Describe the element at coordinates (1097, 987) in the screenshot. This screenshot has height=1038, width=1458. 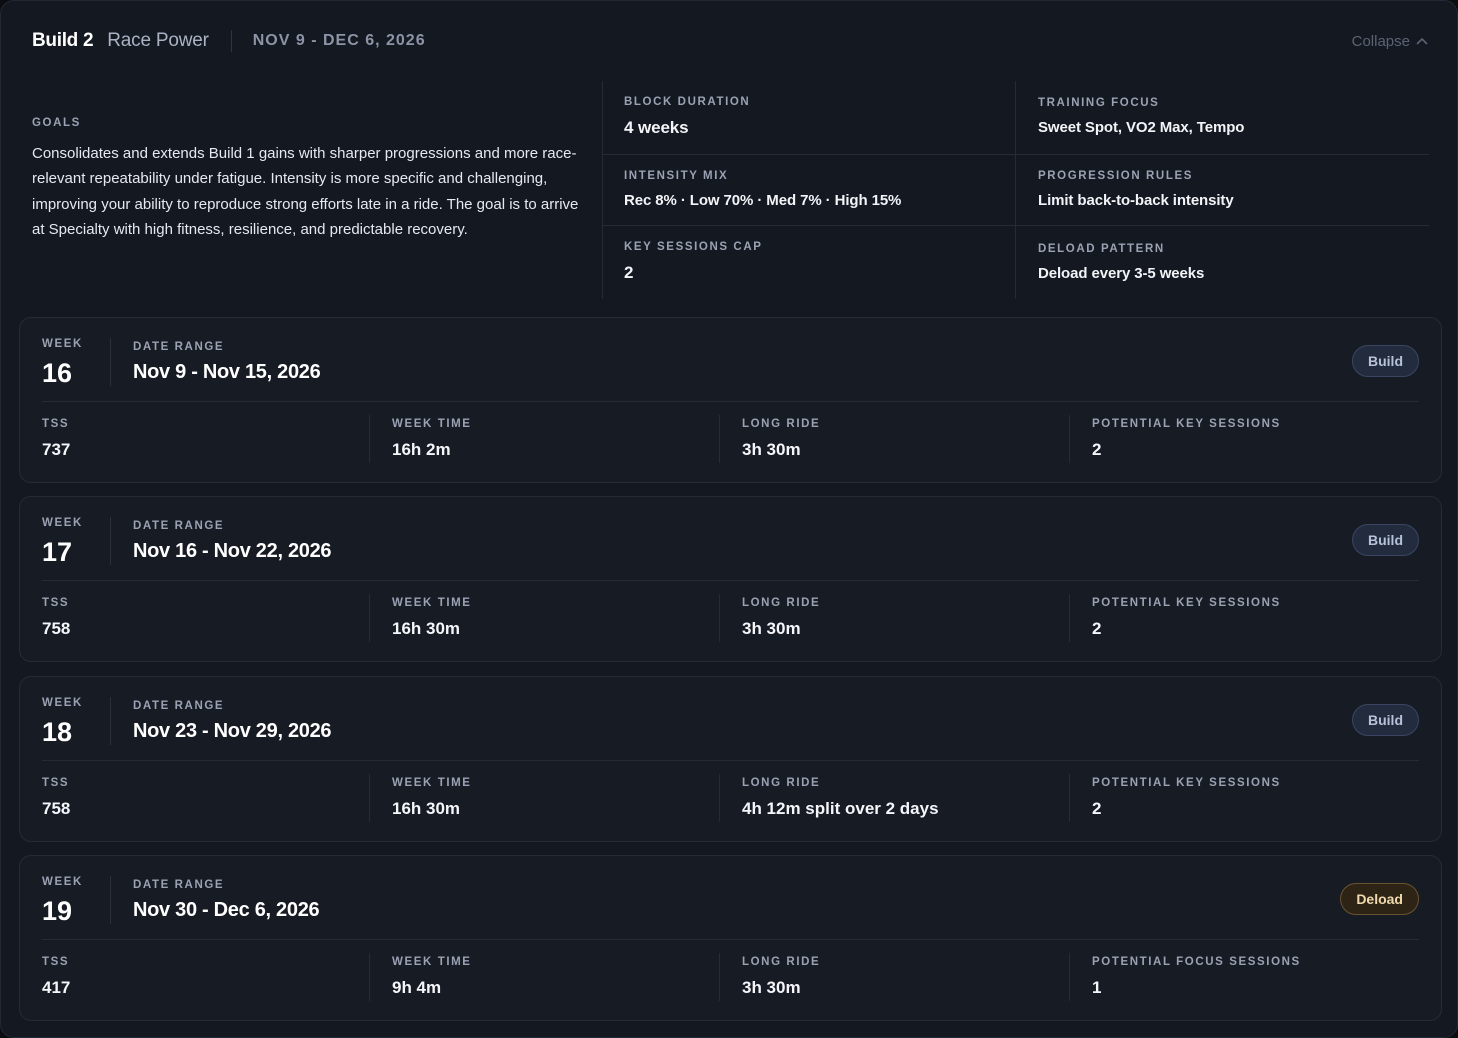
I see `metric-value: 1` at that location.